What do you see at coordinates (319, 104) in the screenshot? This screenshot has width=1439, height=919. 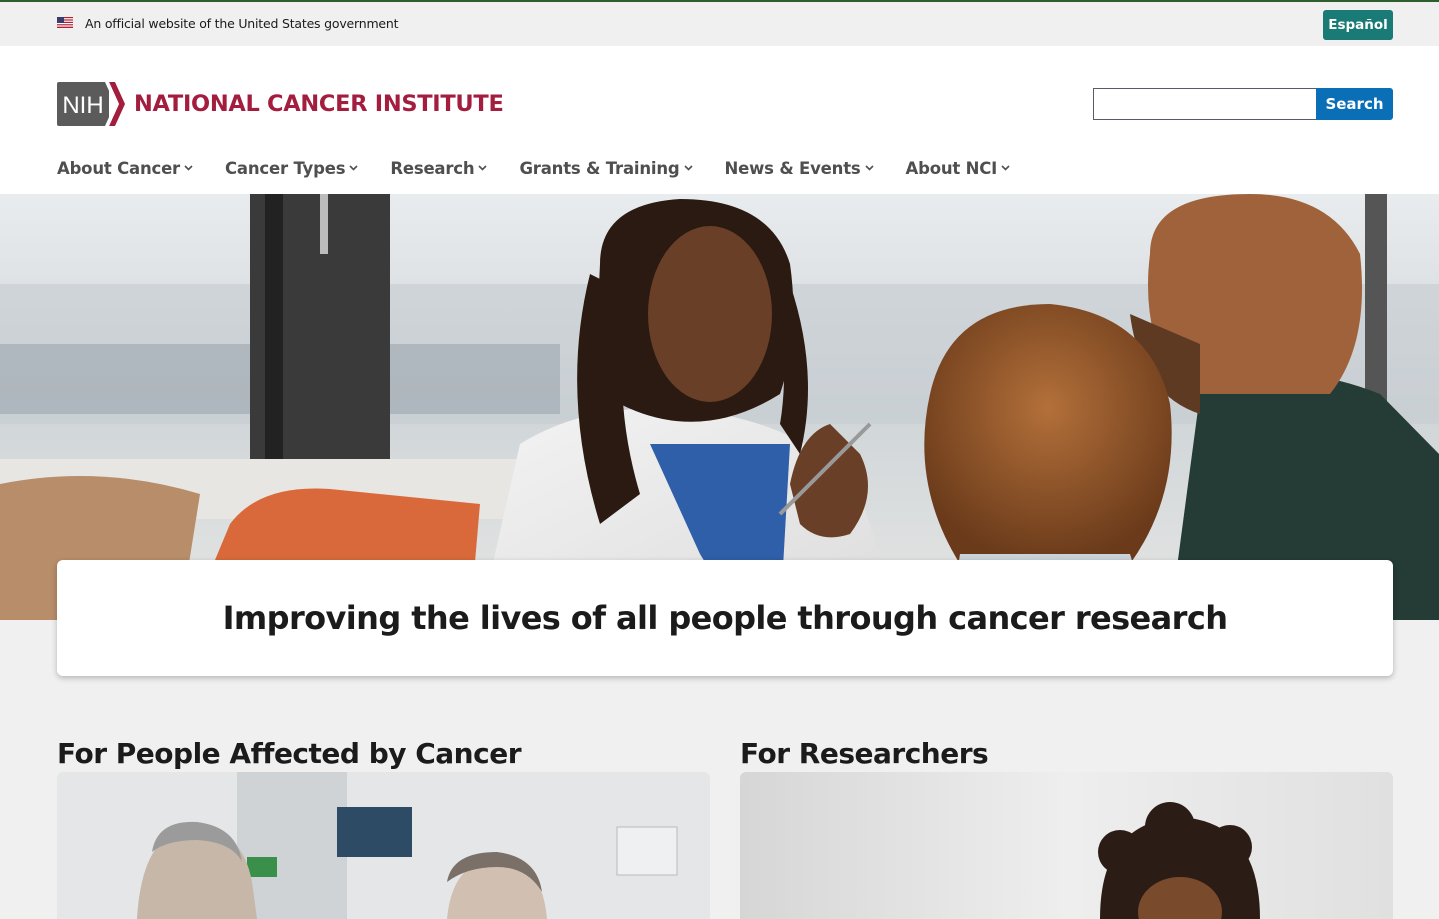 I see `nci-logo-text: NATIONAL CANCER INSTITUTE` at bounding box center [319, 104].